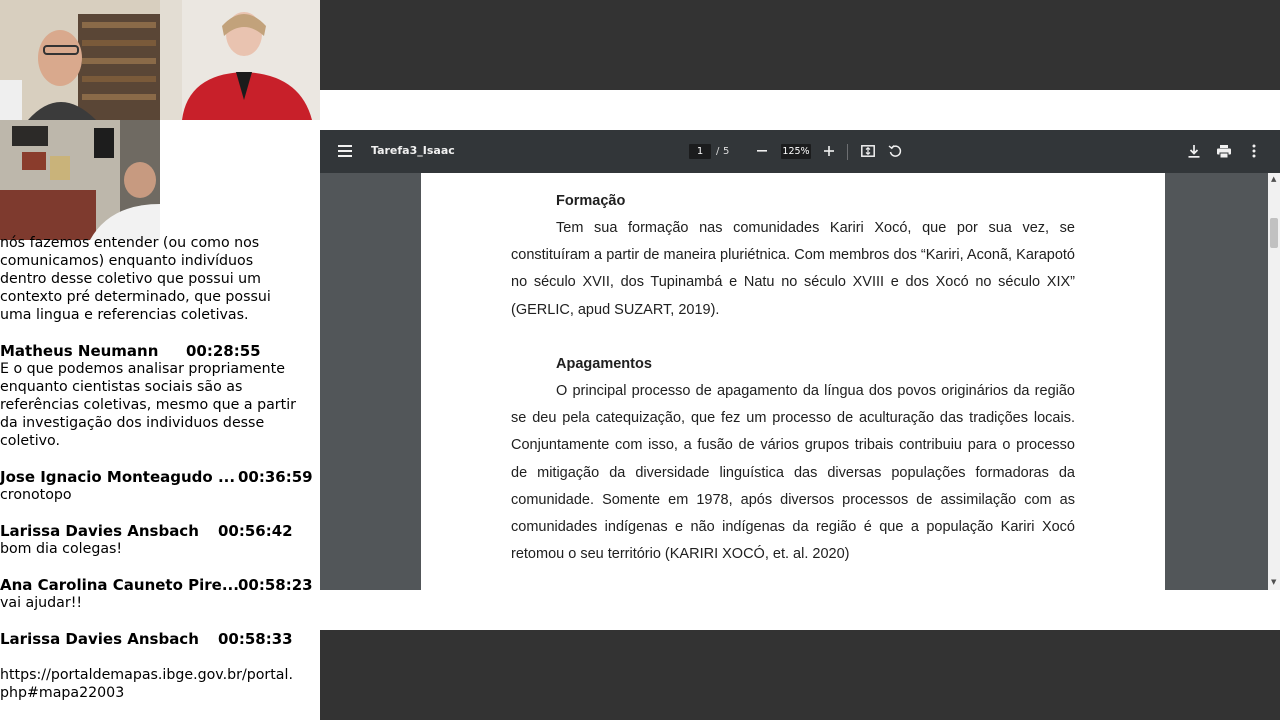 The image size is (1280, 720). What do you see at coordinates (36, 495) in the screenshot?
I see `chat-message-text: cronotopo` at bounding box center [36, 495].